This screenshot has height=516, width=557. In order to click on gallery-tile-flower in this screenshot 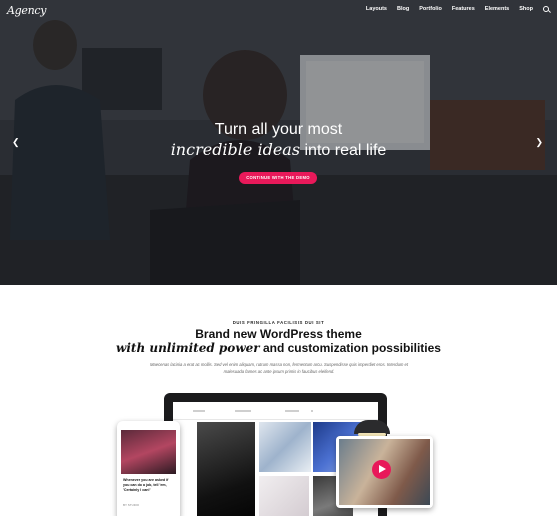, I will do `click(284, 496)`.